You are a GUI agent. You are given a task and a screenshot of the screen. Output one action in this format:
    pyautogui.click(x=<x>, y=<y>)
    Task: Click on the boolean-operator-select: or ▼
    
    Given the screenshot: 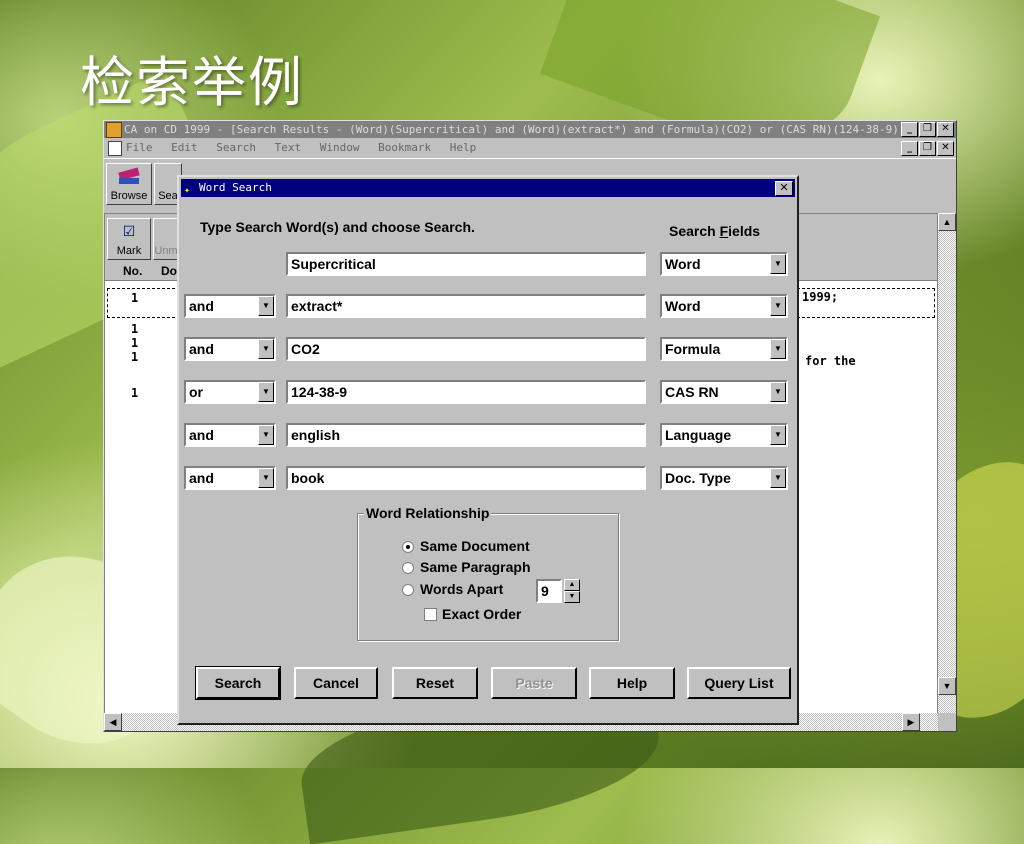 What is the action you would take?
    pyautogui.click(x=230, y=392)
    